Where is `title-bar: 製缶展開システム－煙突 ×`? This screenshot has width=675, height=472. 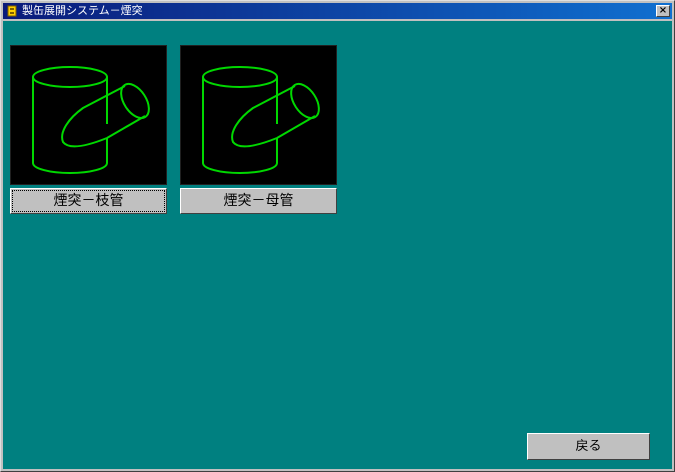 title-bar: 製缶展開システム－煙突 × is located at coordinates (337, 11).